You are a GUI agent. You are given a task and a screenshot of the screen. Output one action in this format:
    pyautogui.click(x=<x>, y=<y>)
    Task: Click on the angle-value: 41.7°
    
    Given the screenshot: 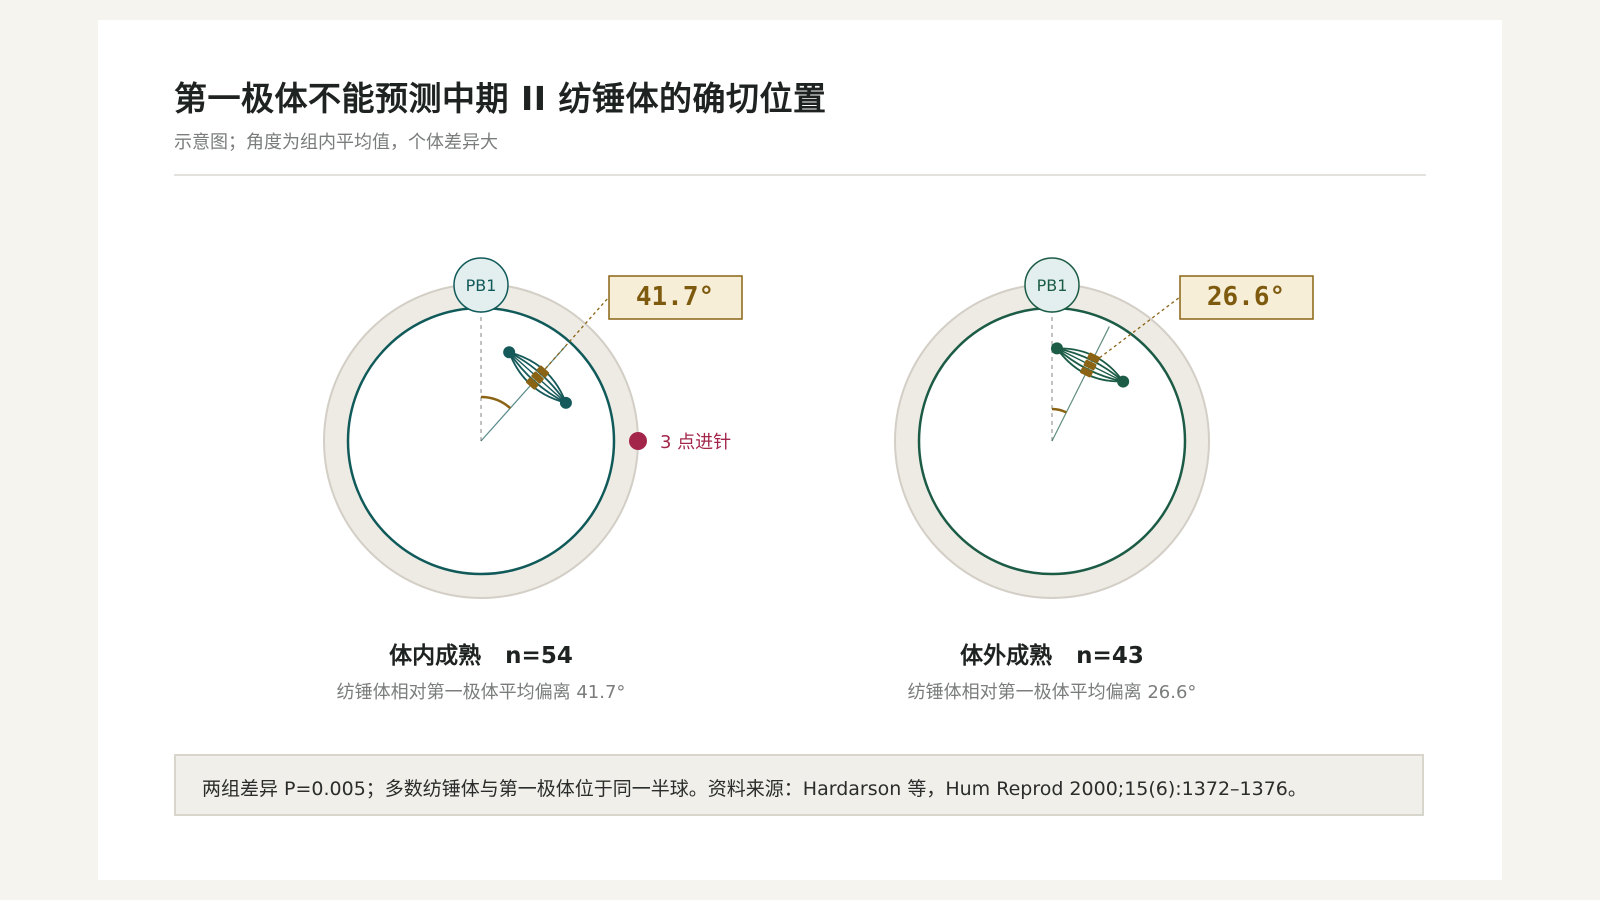 What is the action you would take?
    pyautogui.click(x=675, y=297)
    